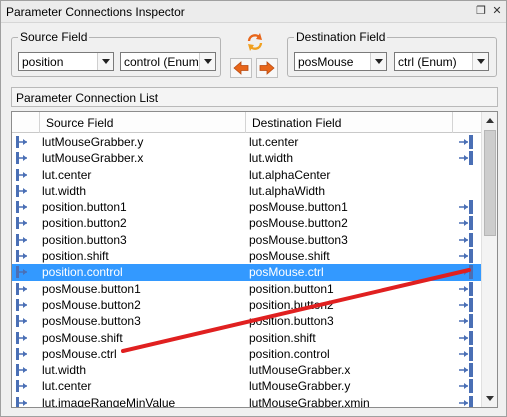 The height and width of the screenshot is (417, 507). Describe the element at coordinates (246, 370) in the screenshot. I see `table-row: lut.width lutMouseGrabber.x` at that location.